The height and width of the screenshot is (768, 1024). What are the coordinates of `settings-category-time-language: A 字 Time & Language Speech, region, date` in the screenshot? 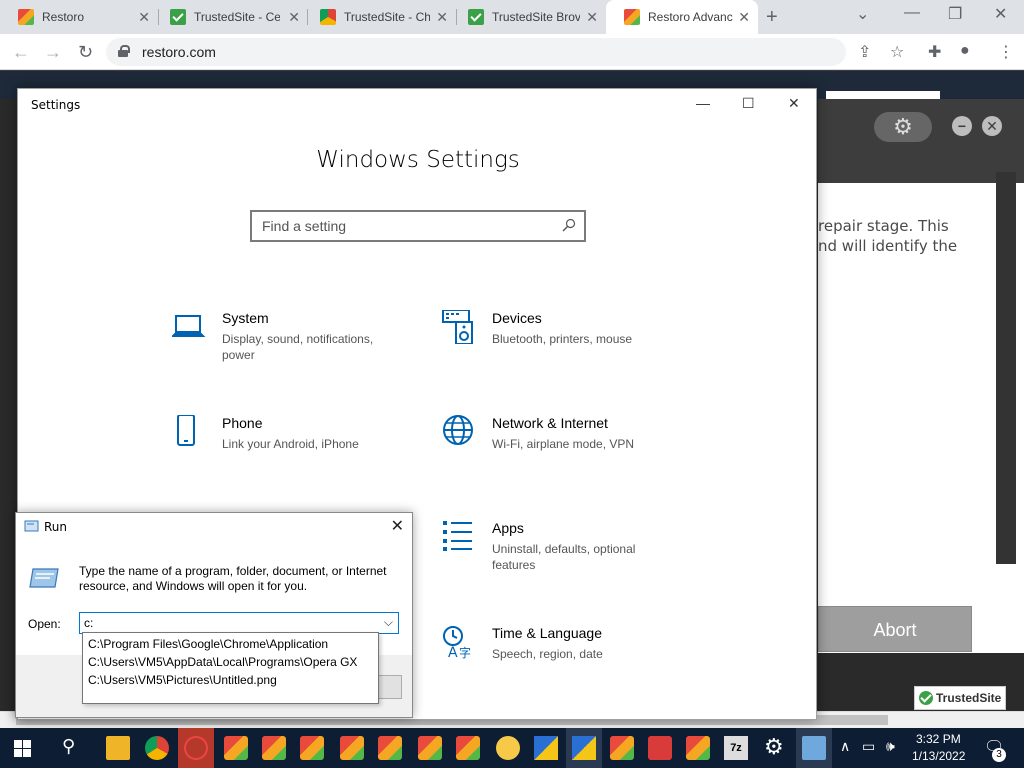 It's located at (572, 655).